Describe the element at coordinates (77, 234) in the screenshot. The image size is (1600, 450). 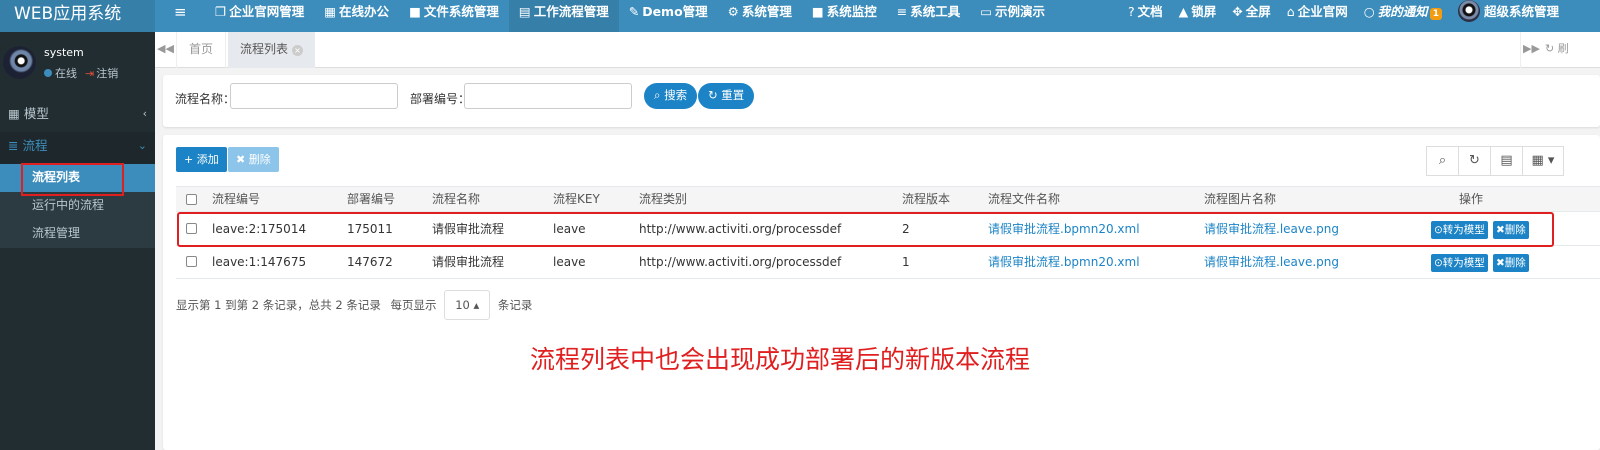
I see `sidebar-item-process-manage: 流程管理` at that location.